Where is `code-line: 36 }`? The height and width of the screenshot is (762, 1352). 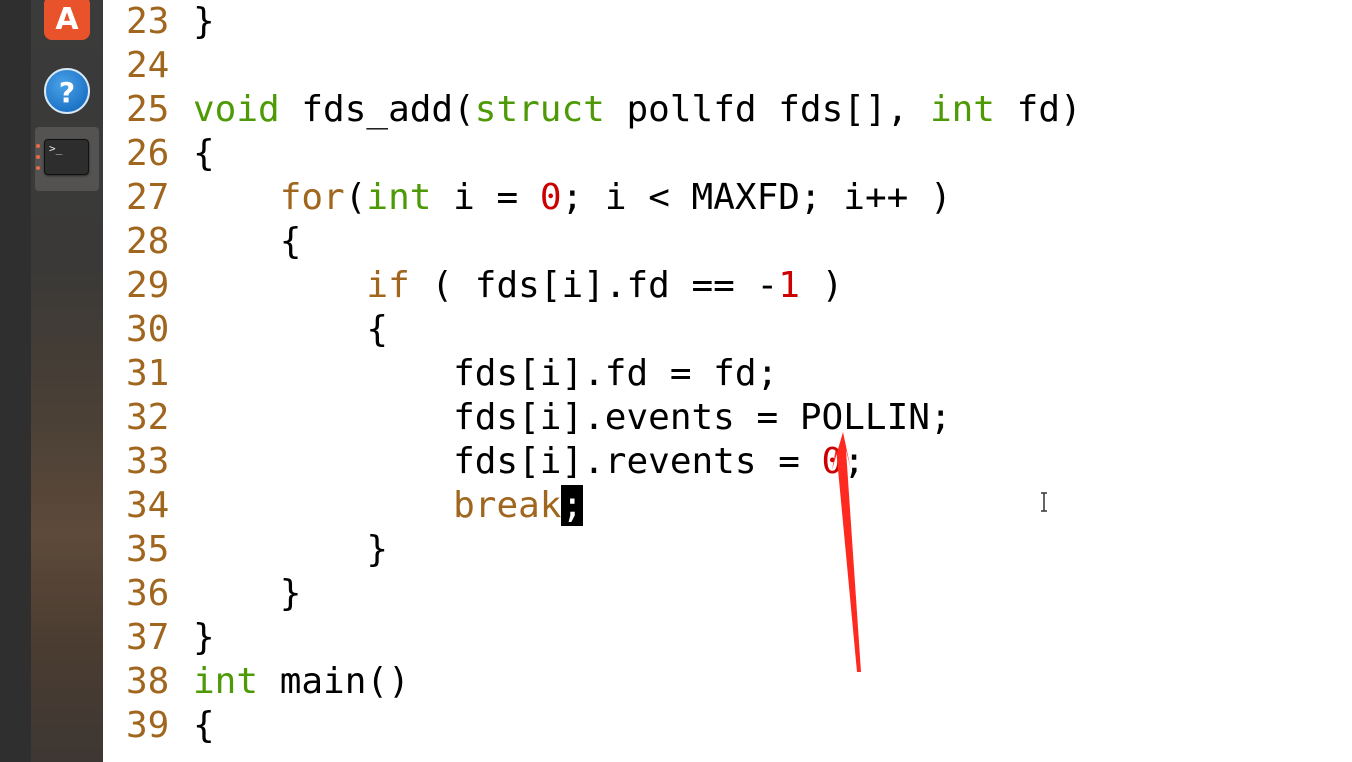
code-line: 36 } is located at coordinates (202, 594).